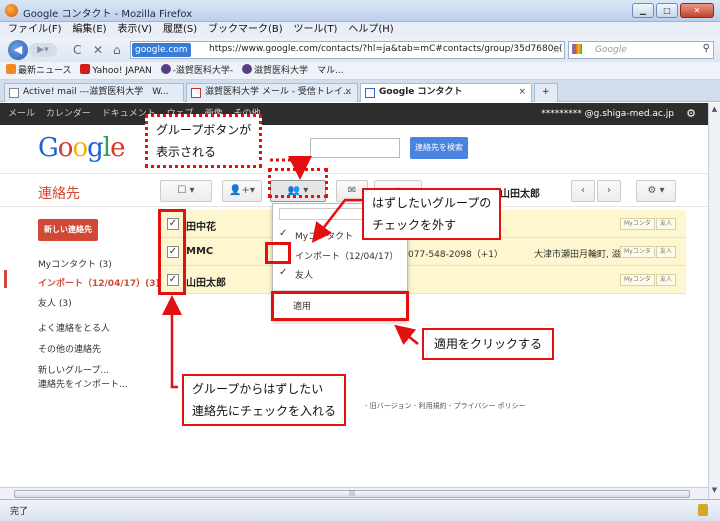 This screenshot has height=521, width=720. I want to click on reload-icon: C, so click(77, 50).